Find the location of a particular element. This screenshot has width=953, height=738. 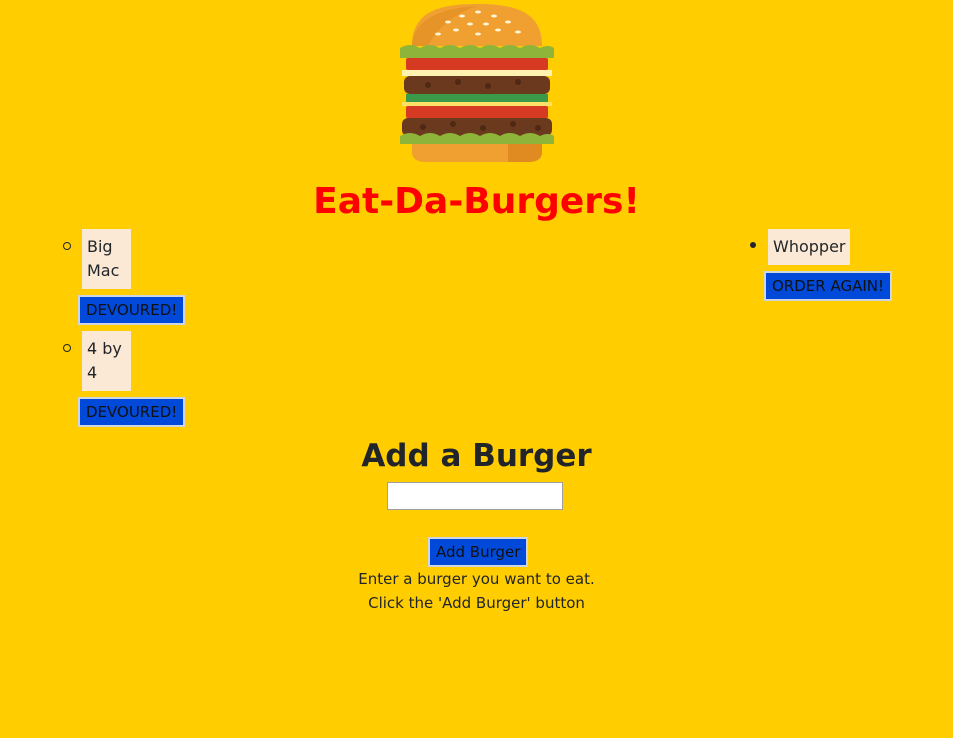

burger-name-input is located at coordinates (475, 496).